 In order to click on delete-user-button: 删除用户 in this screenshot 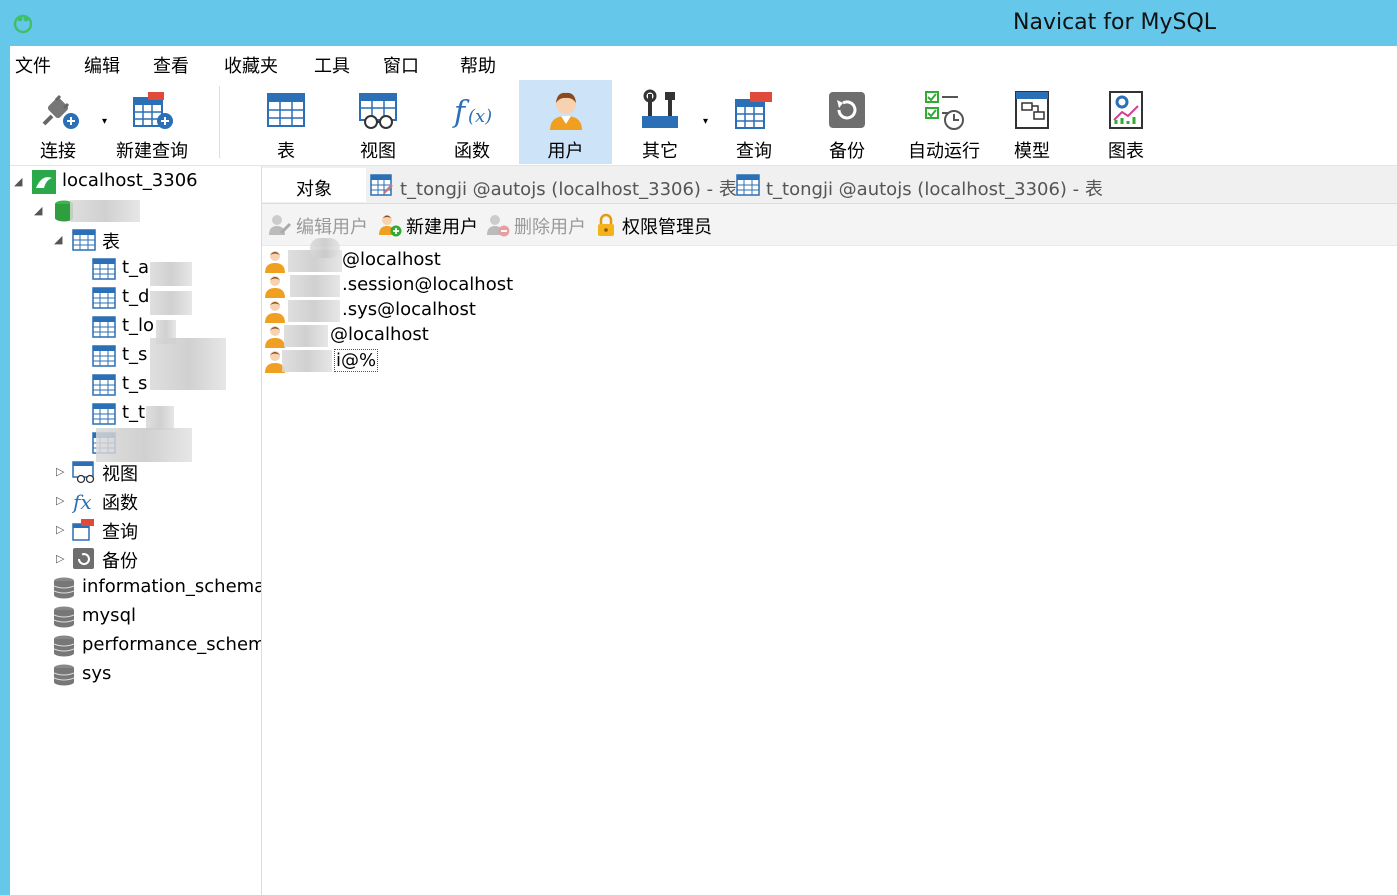, I will do `click(538, 225)`.